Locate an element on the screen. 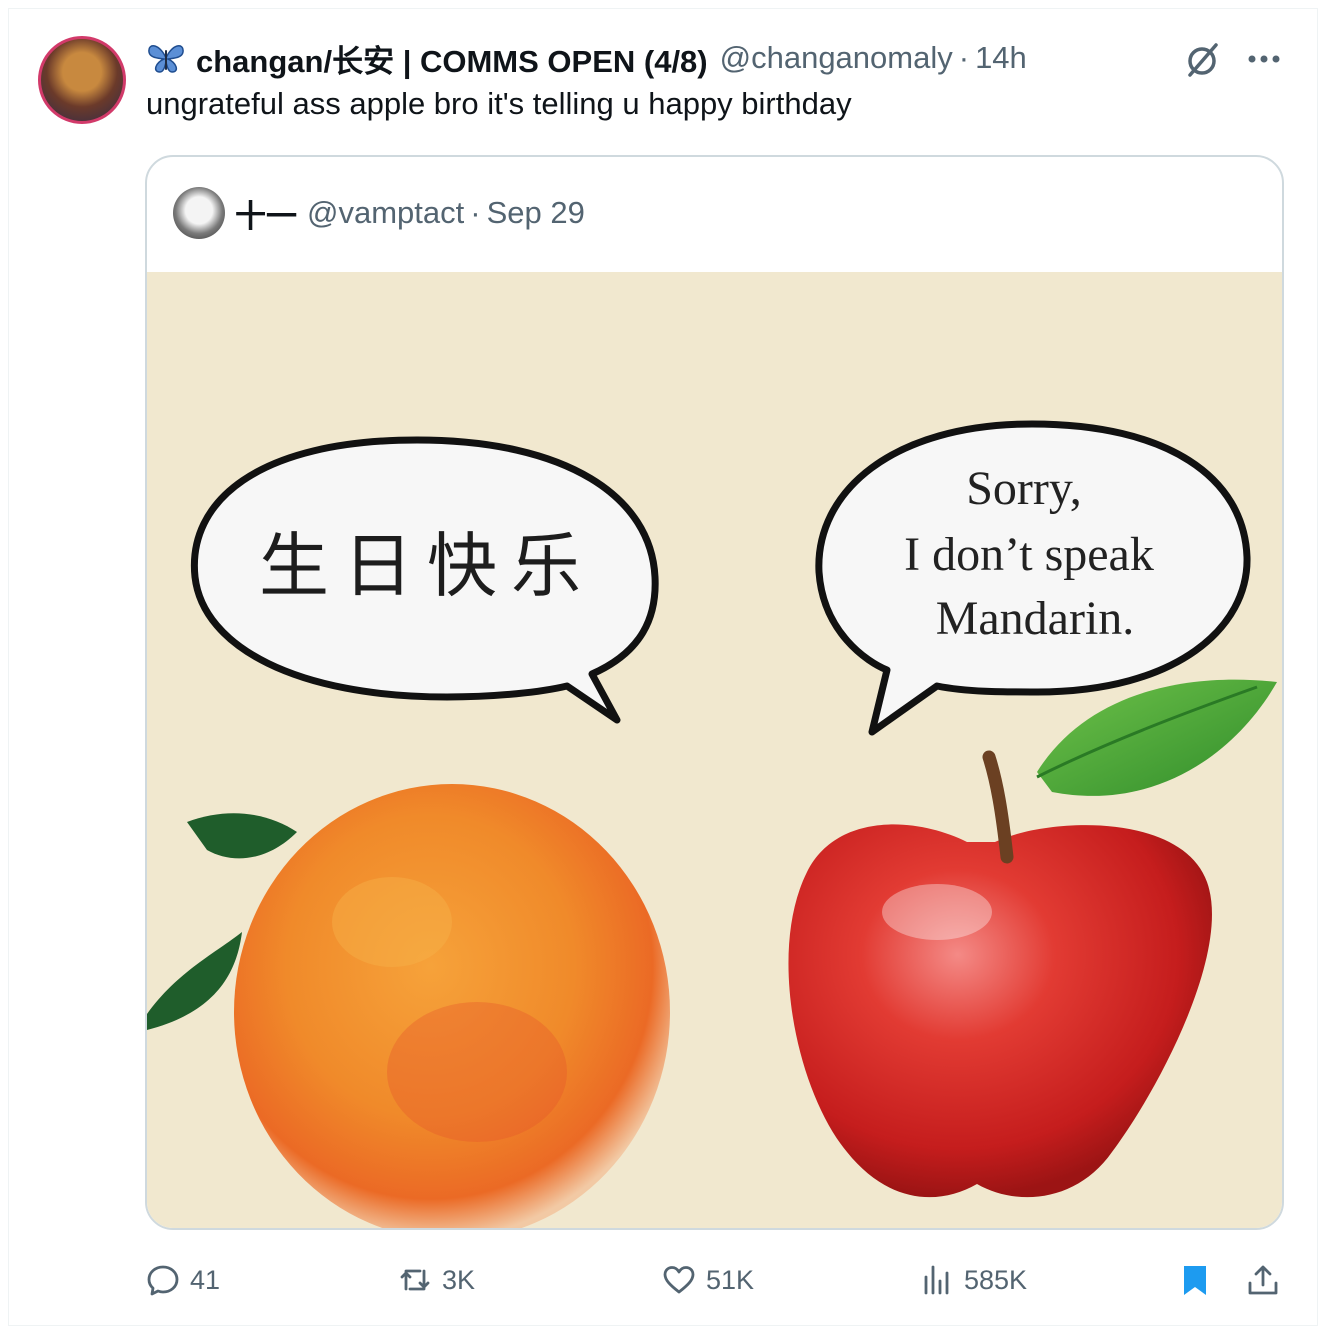  apple-fruit is located at coordinates (1032, 938).